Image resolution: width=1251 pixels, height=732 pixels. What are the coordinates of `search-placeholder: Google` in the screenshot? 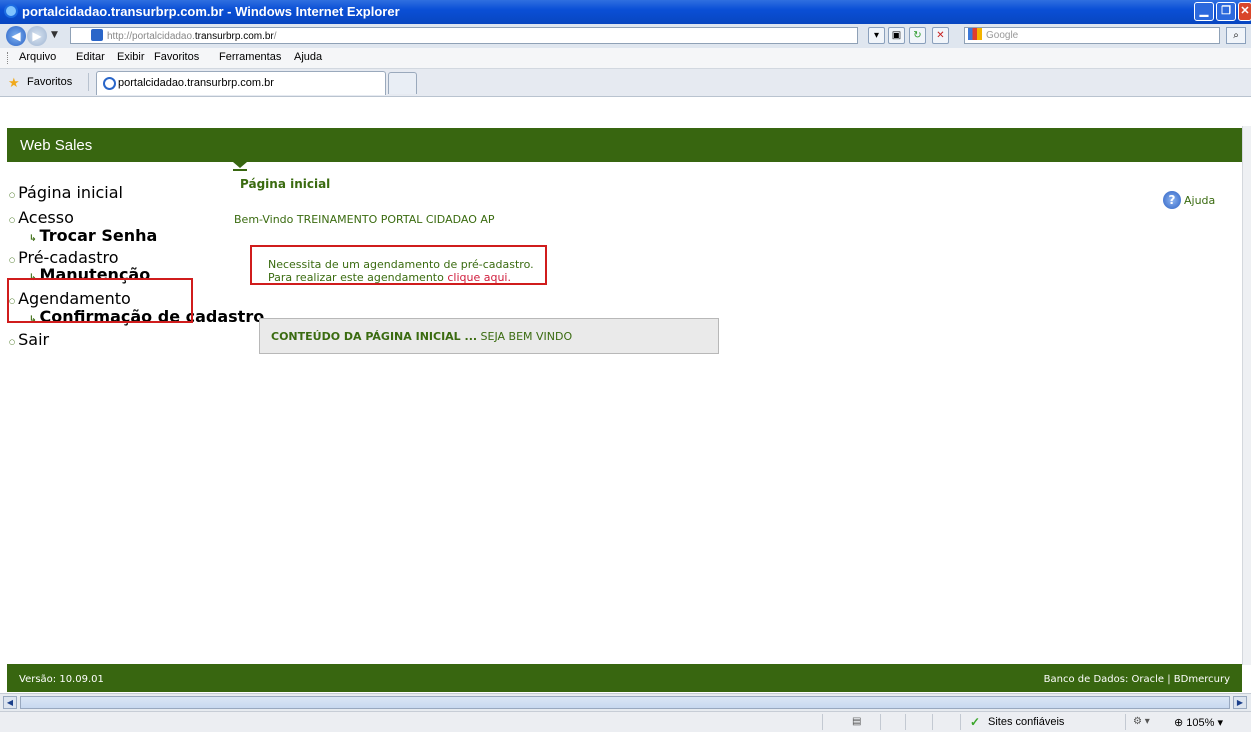 It's located at (1002, 35).